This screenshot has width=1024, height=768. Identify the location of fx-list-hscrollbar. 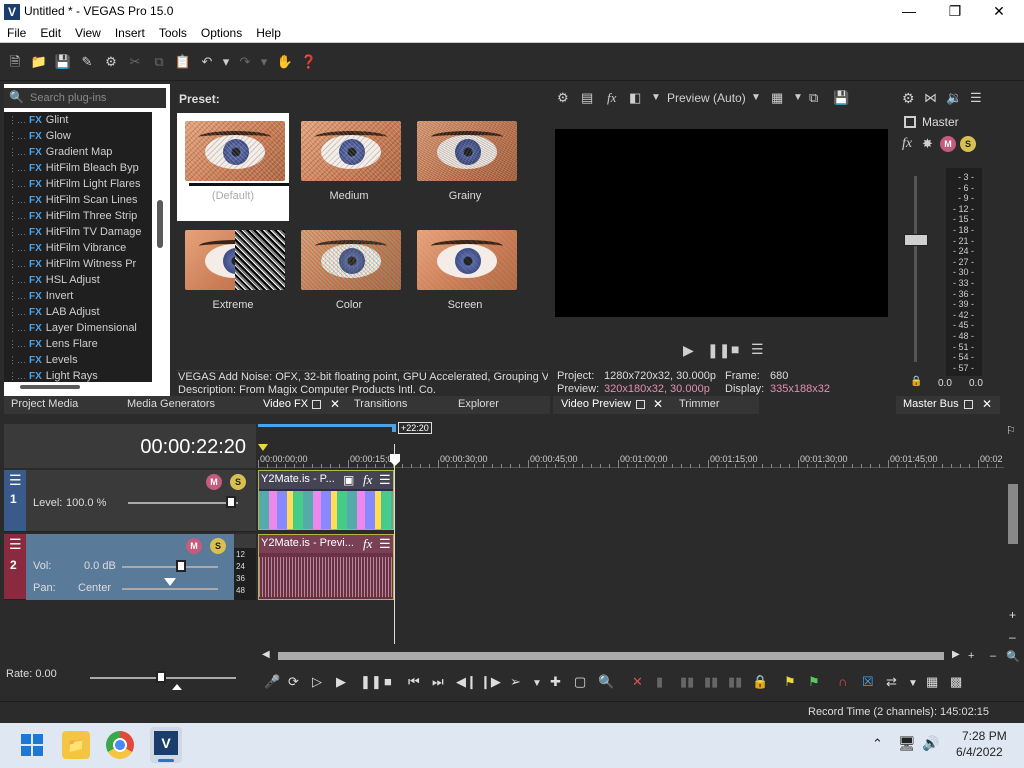
(86, 388).